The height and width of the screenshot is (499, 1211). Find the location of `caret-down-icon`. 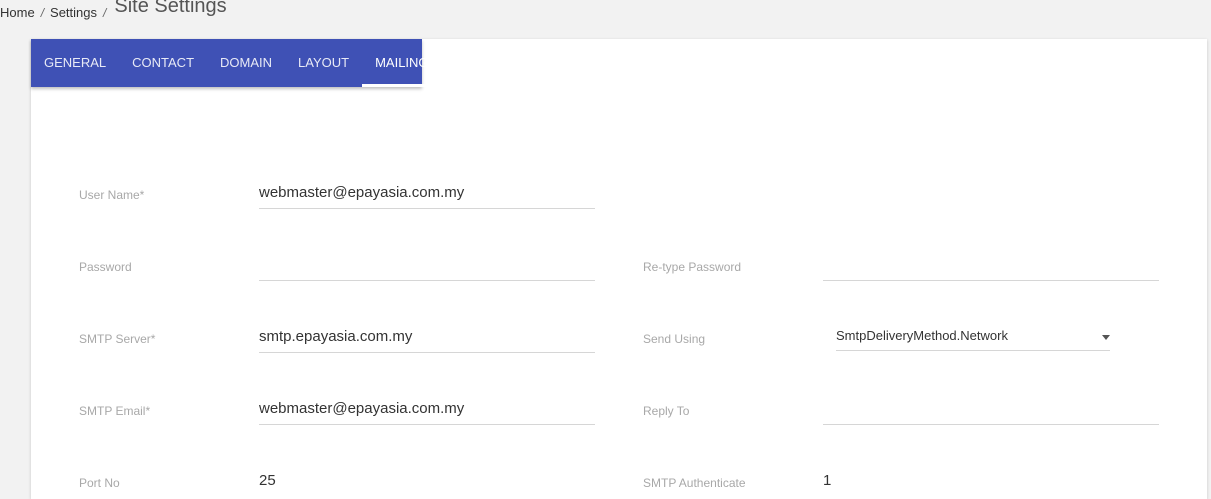

caret-down-icon is located at coordinates (1106, 337).